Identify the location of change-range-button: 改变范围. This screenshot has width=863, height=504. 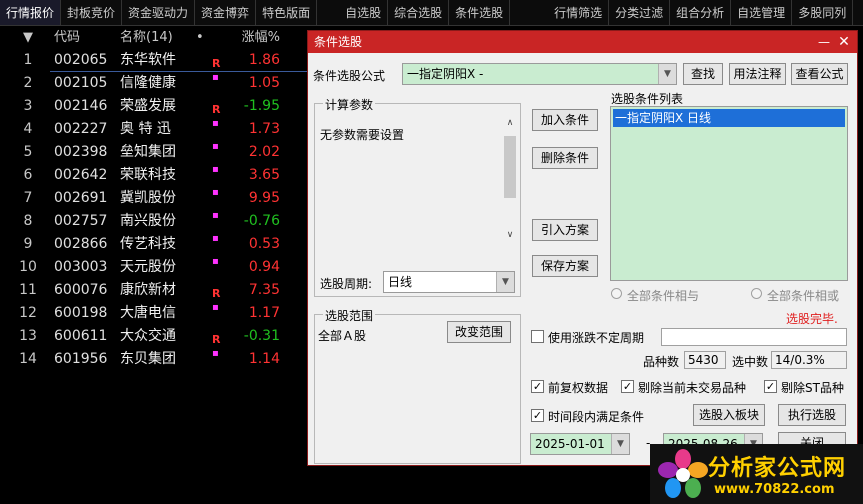
(479, 332).